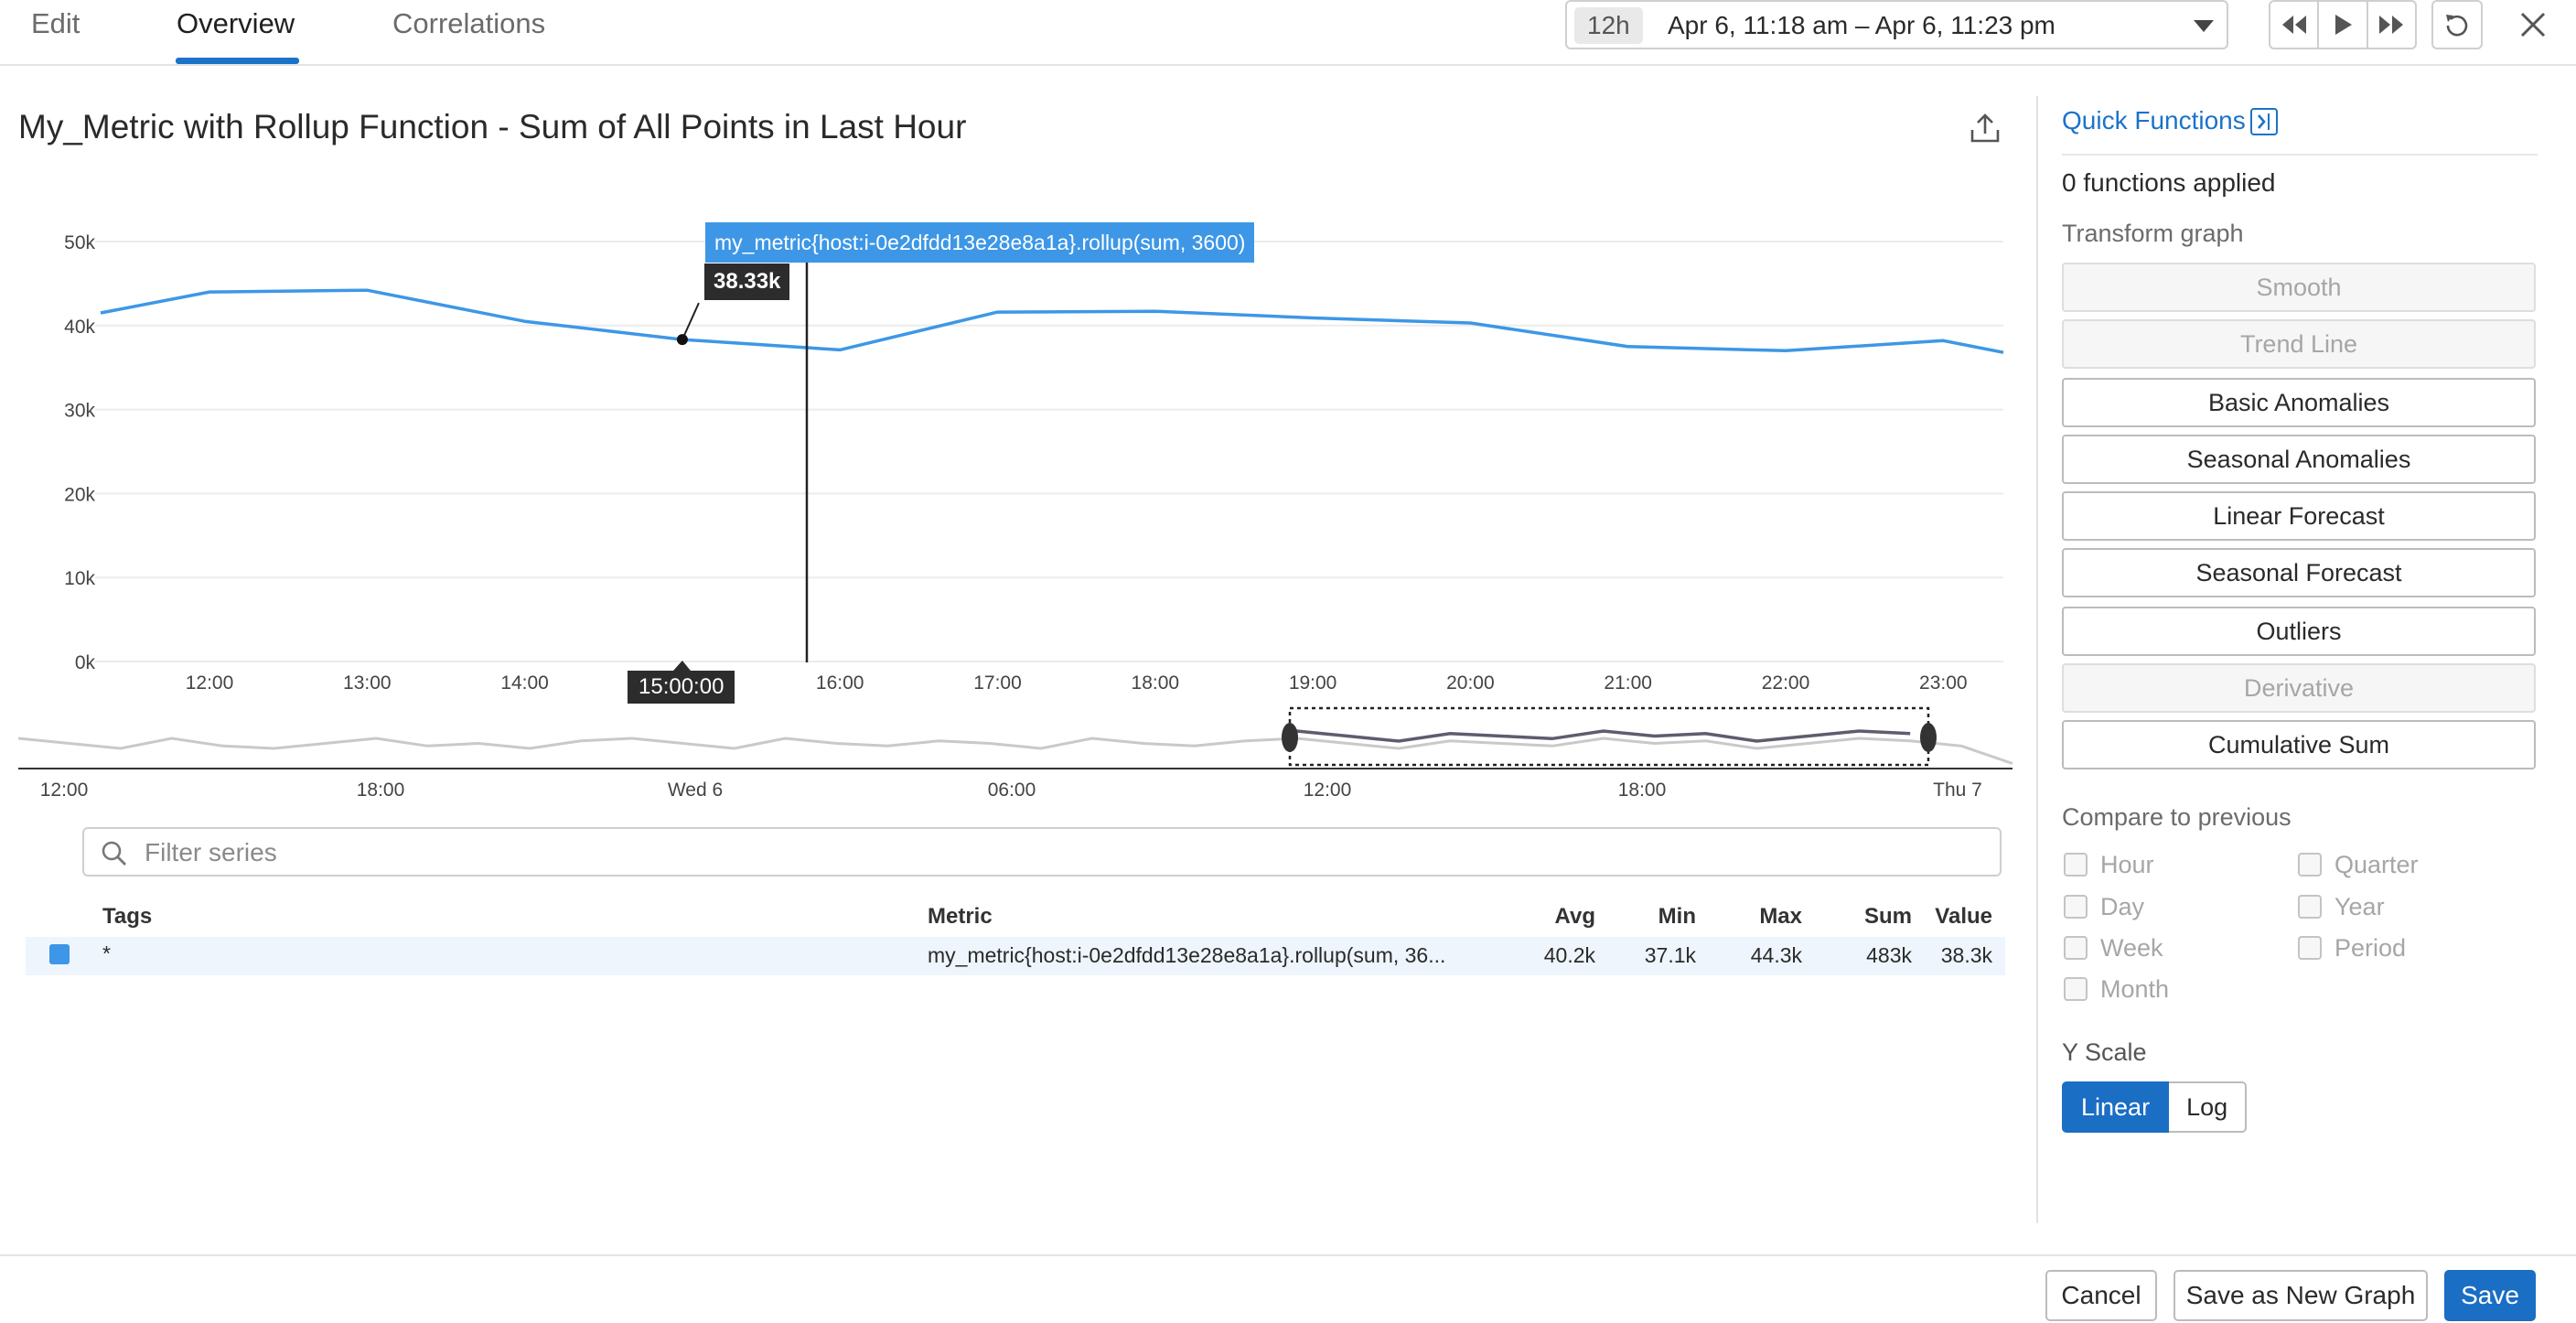  What do you see at coordinates (1012, 790) in the screenshot?
I see `overview-x-tick-label: 06:00` at bounding box center [1012, 790].